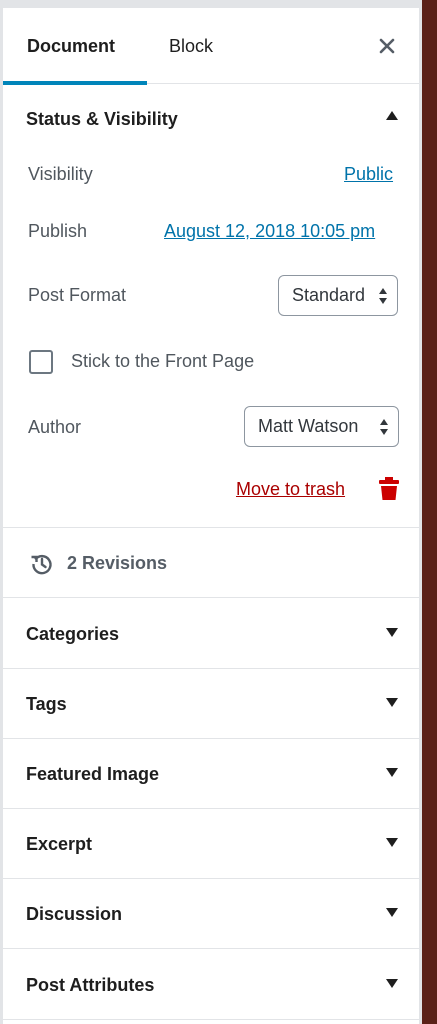 The width and height of the screenshot is (437, 1024). I want to click on panel-tags-toggle: Tags, so click(211, 704).